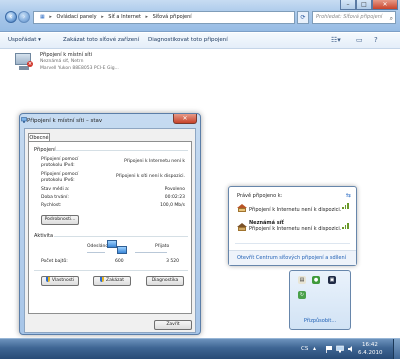  I want to click on disable-button: Zakázat, so click(112, 281).